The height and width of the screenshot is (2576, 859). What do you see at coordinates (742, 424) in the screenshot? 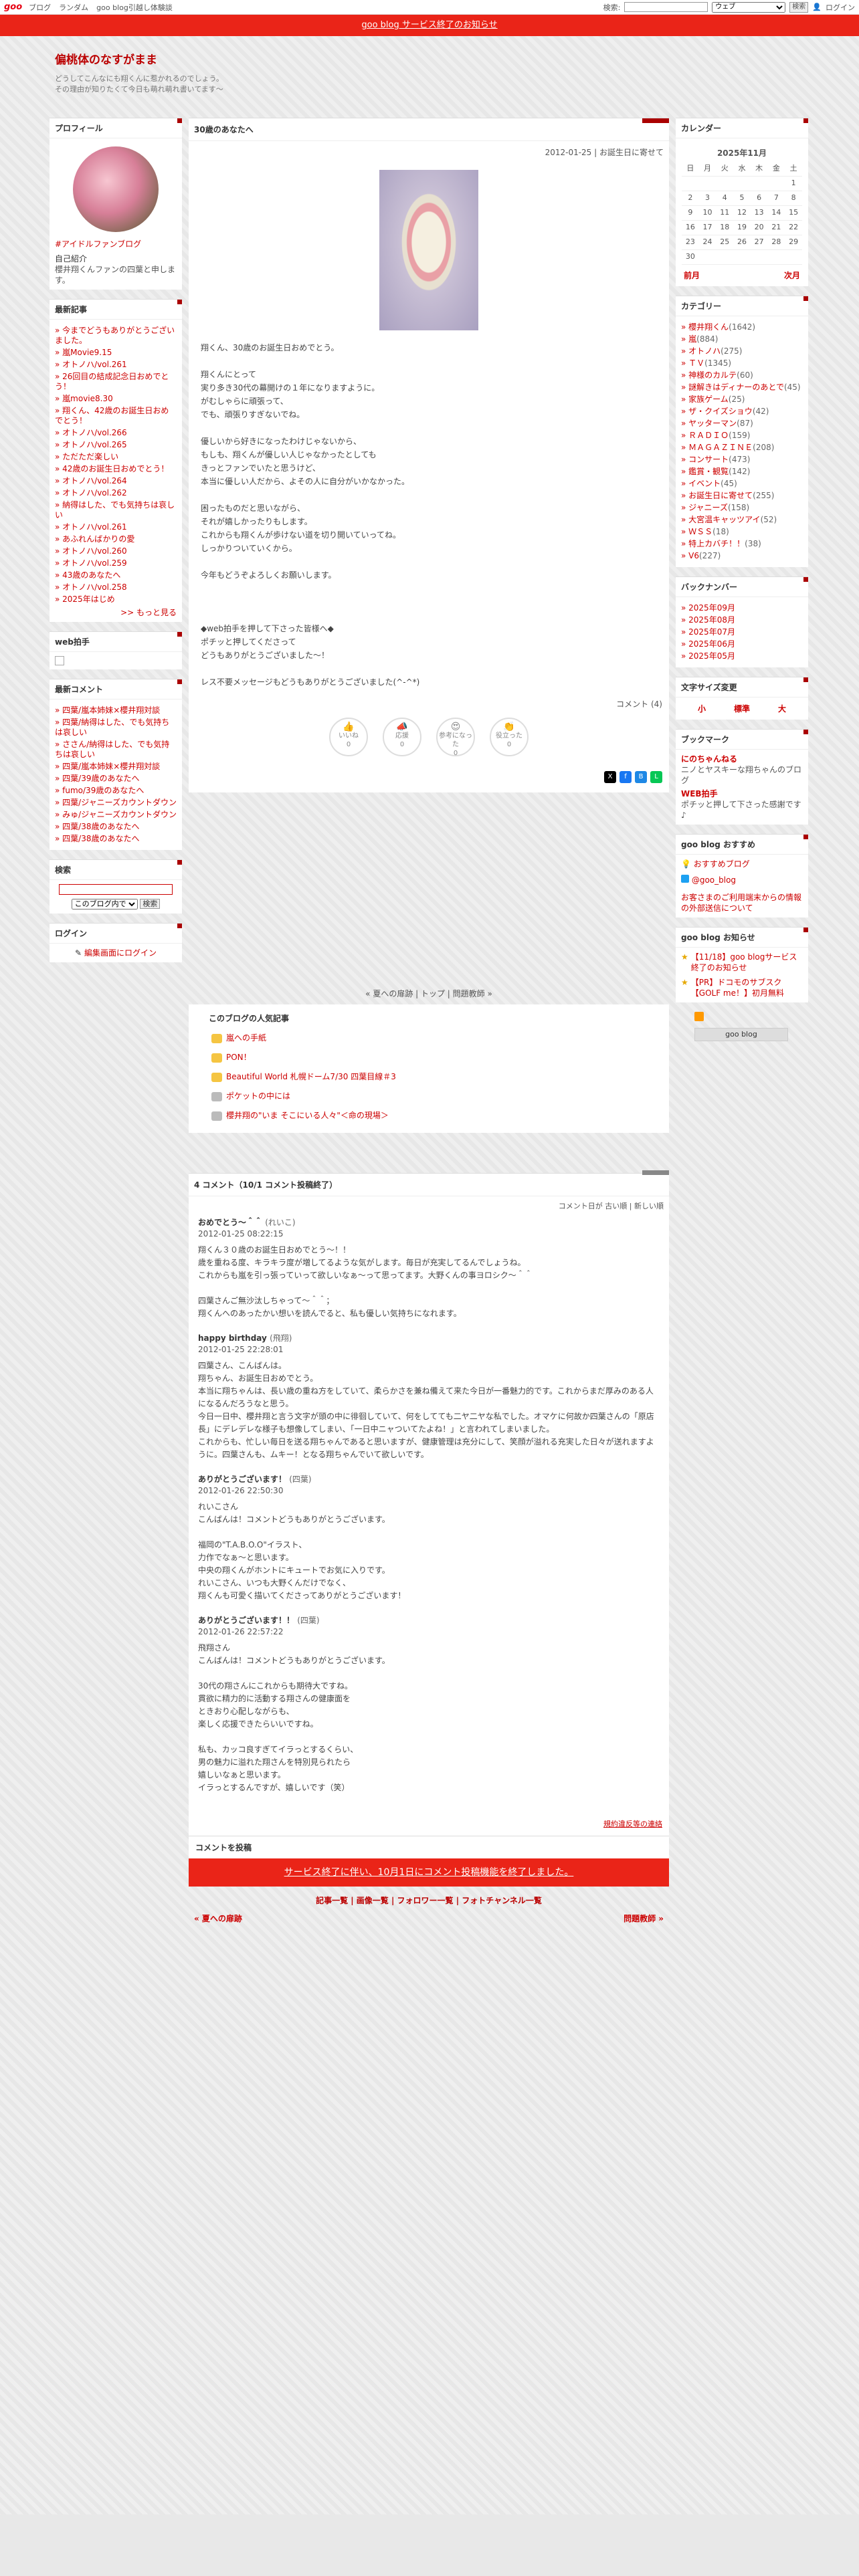
I see `category-item: ヤッターマン(87)` at bounding box center [742, 424].